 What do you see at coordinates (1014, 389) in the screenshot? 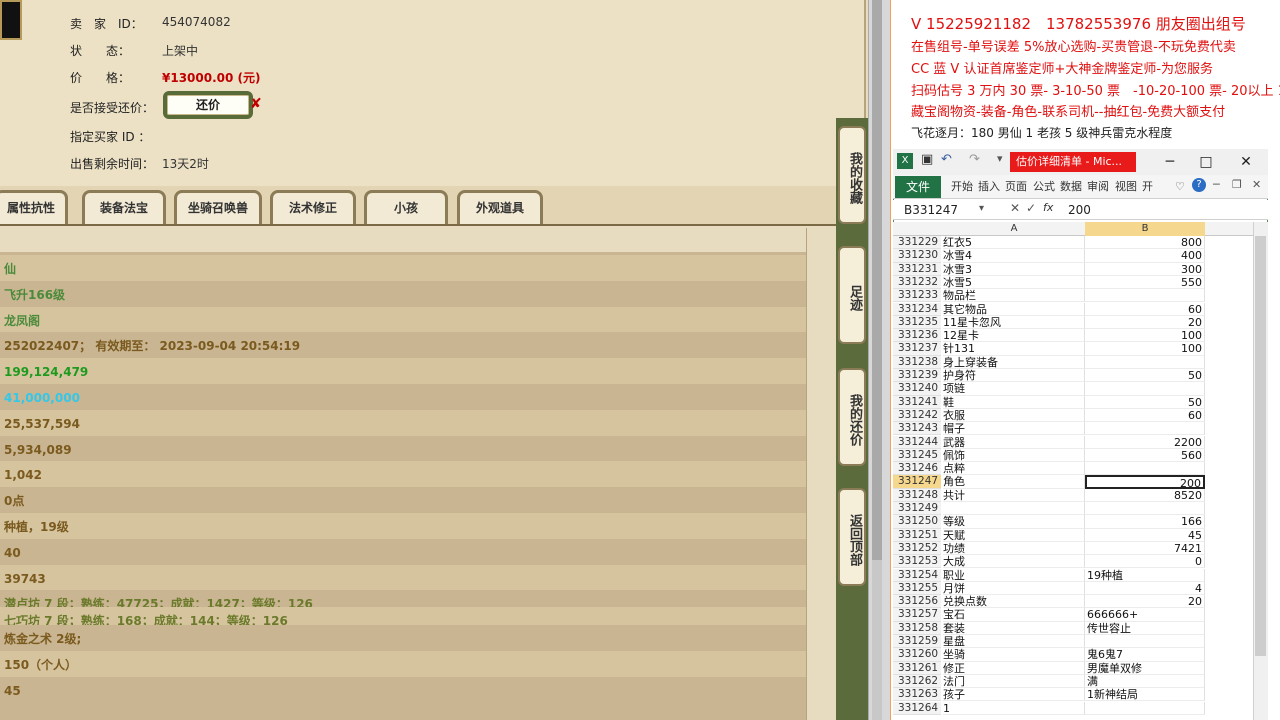
I see `cell-a: 项链` at bounding box center [1014, 389].